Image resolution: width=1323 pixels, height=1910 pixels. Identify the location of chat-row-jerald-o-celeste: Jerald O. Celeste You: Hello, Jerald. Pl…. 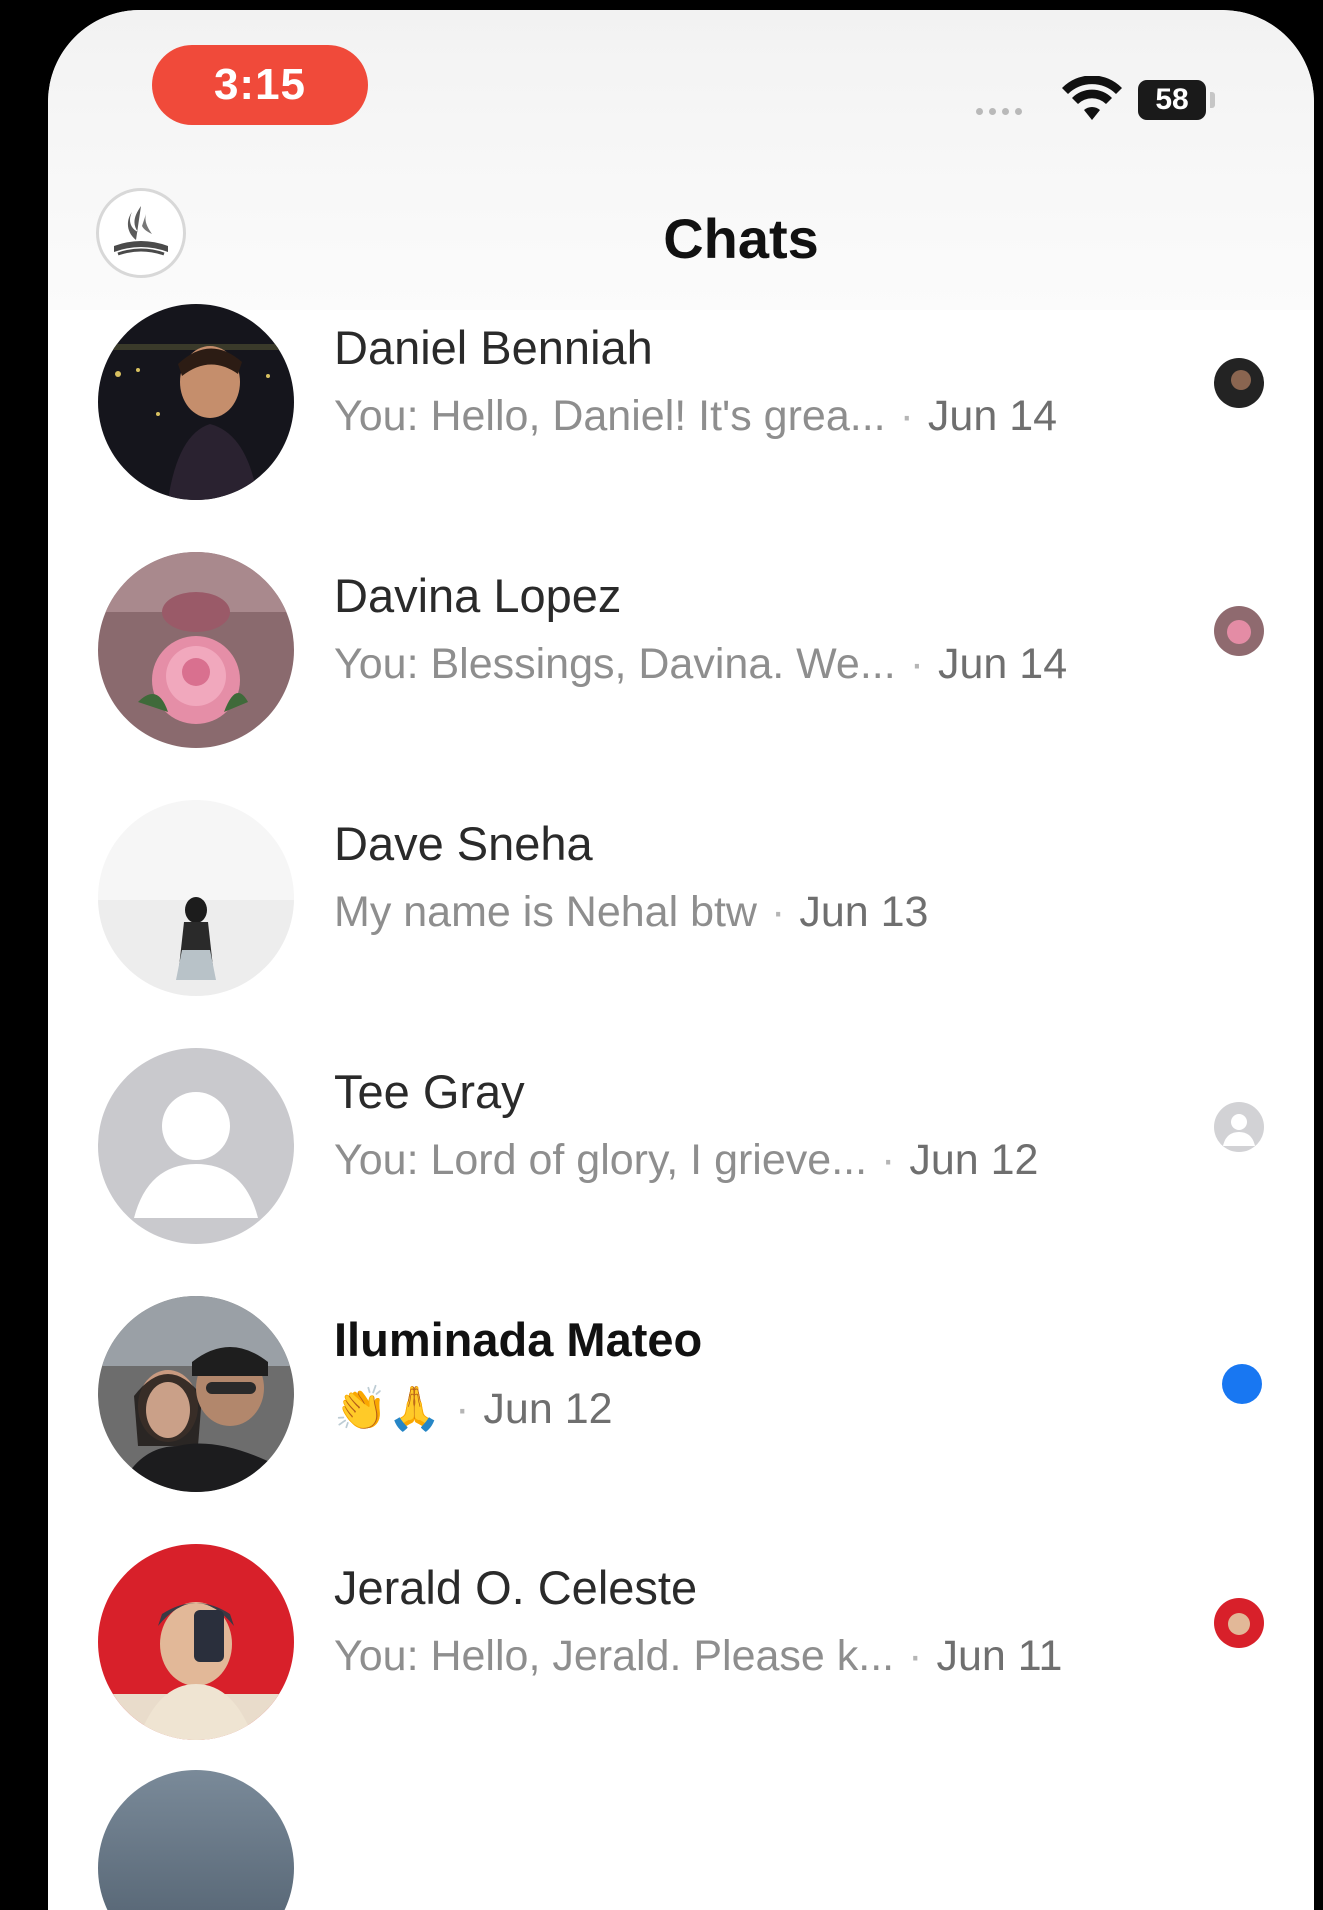
(681, 1671).